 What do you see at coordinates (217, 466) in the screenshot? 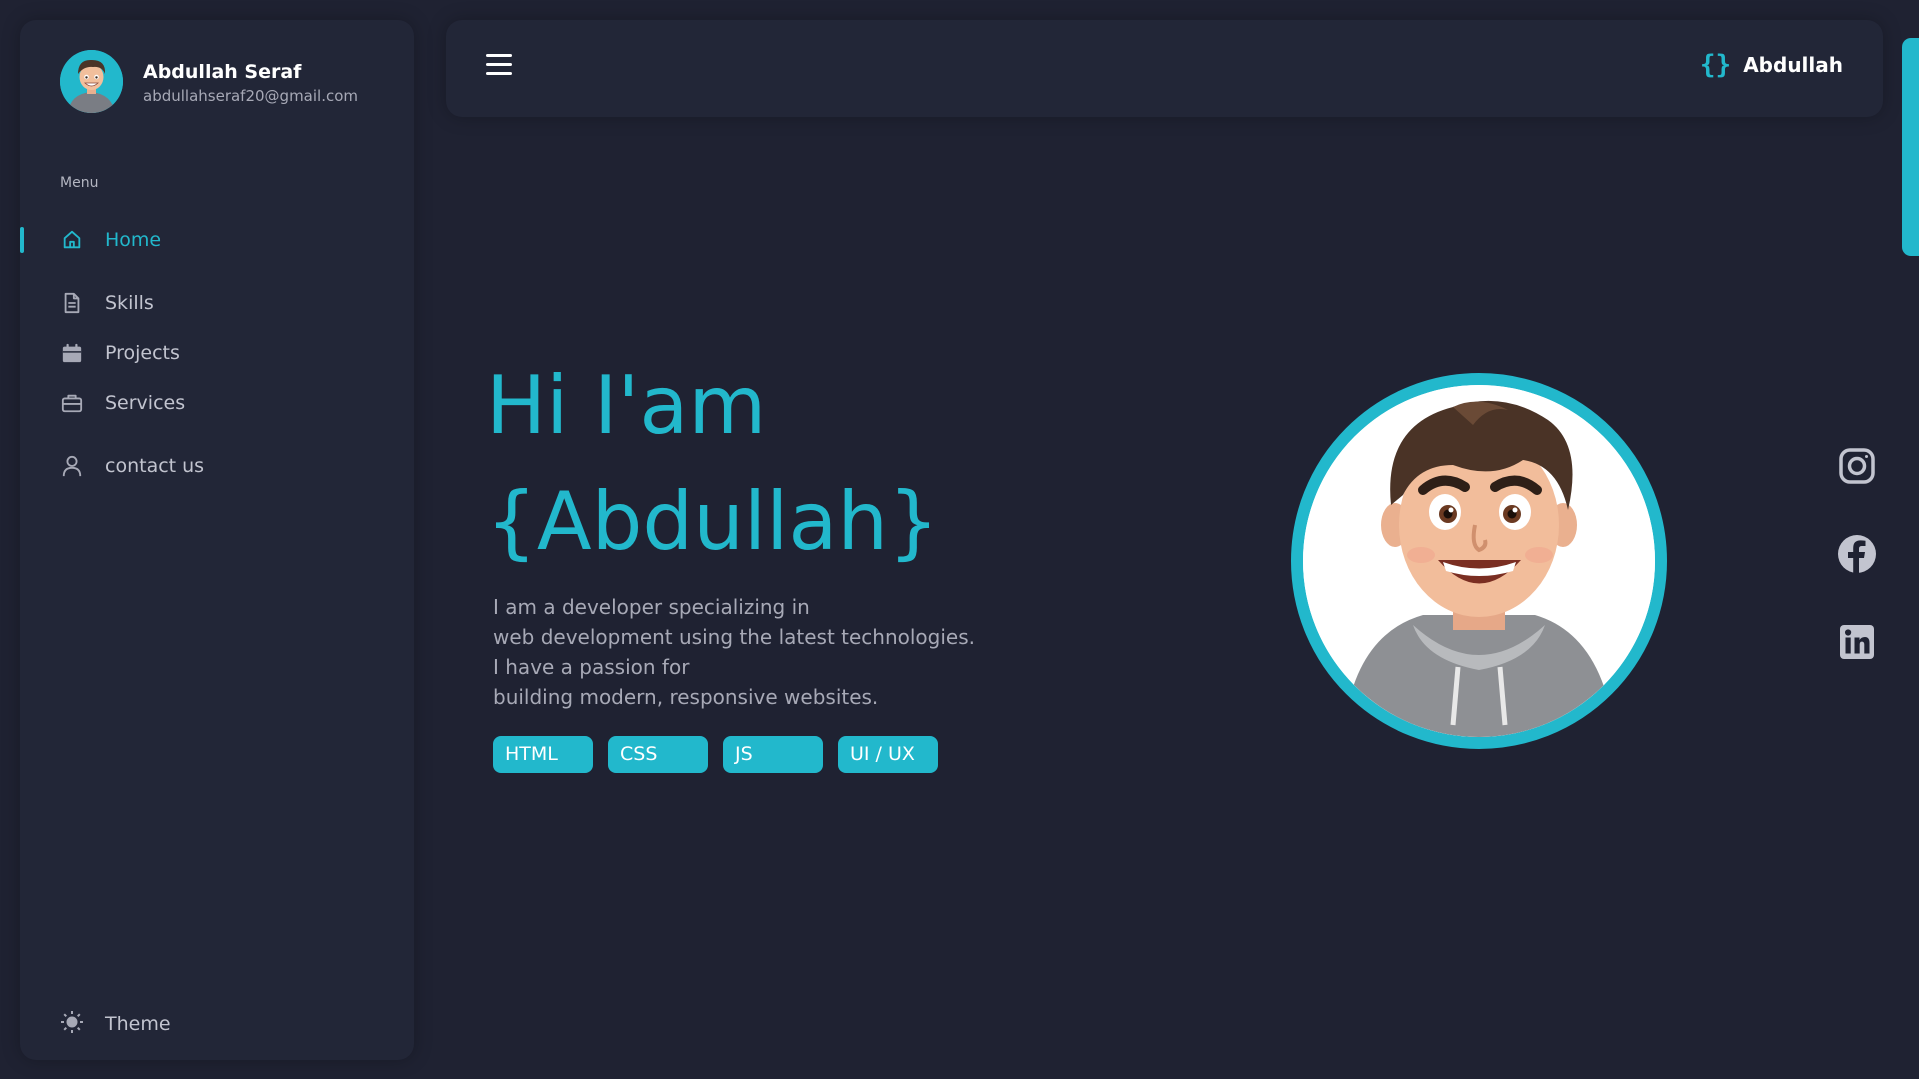
I see `sidebar-item-contact: contact us` at bounding box center [217, 466].